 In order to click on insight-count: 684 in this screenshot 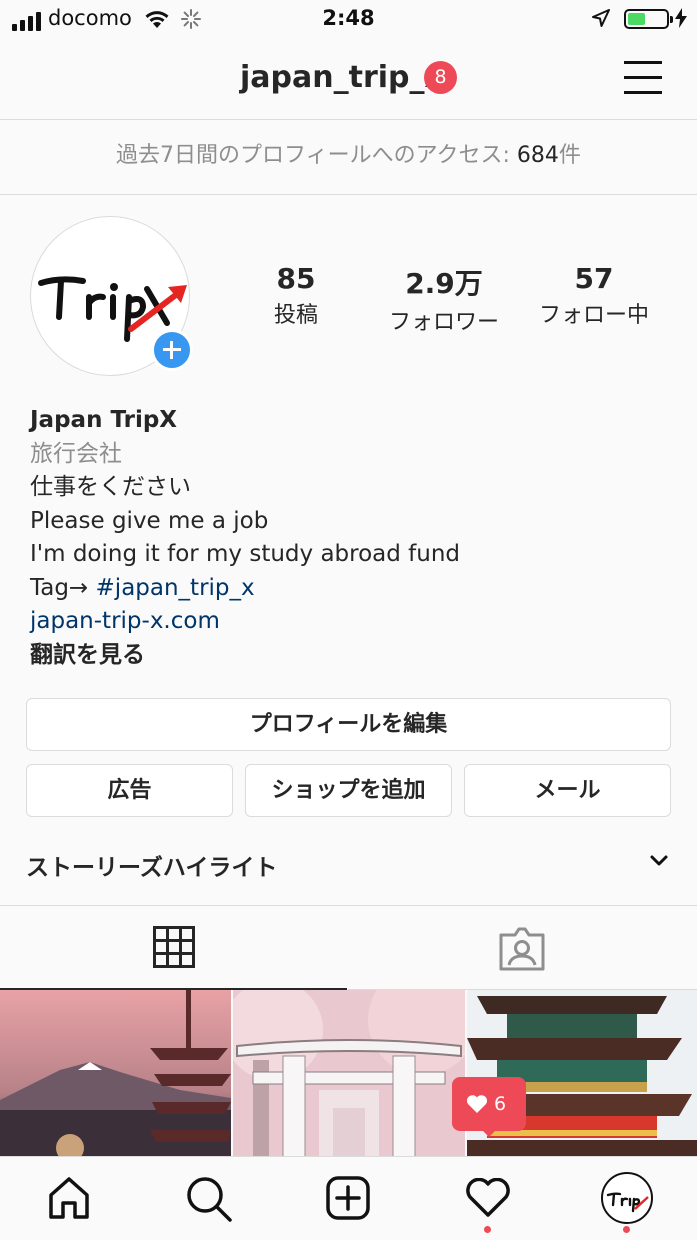, I will do `click(537, 155)`.